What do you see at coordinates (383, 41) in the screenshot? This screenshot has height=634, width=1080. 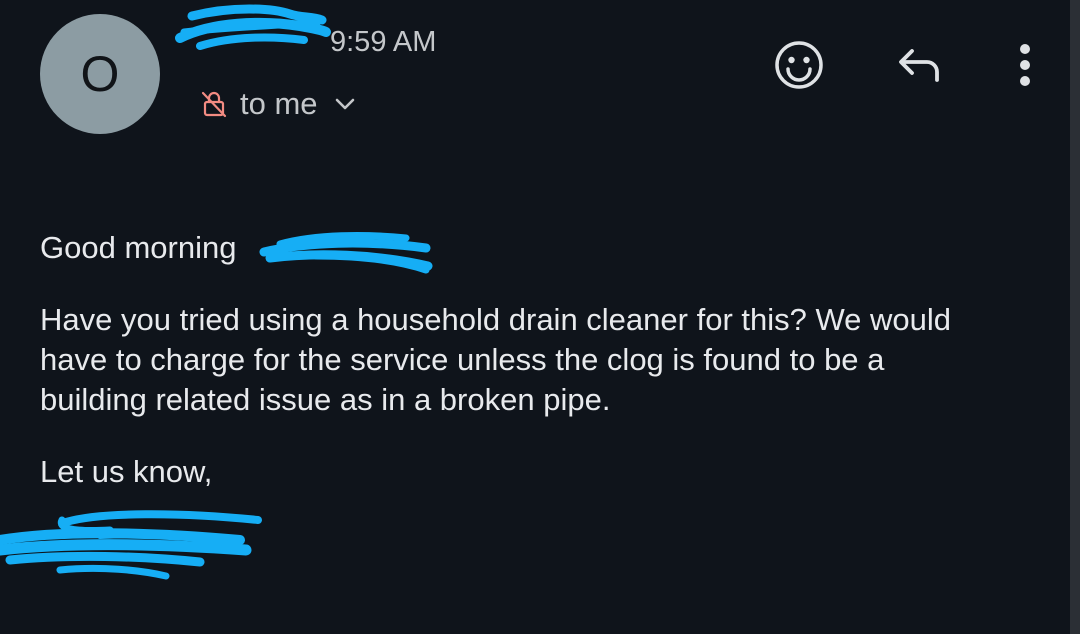 I see `message-time: 9:59 AM` at bounding box center [383, 41].